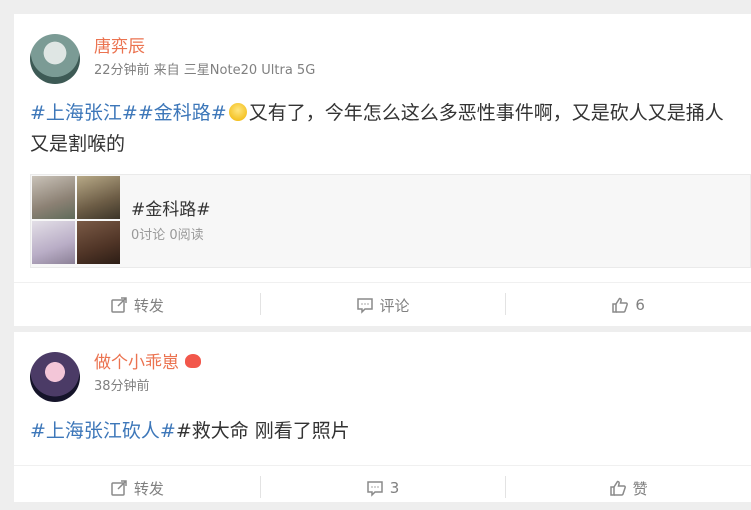 This screenshot has width=751, height=510. Describe the element at coordinates (394, 488) in the screenshot. I see `comment-count: 3` at that location.